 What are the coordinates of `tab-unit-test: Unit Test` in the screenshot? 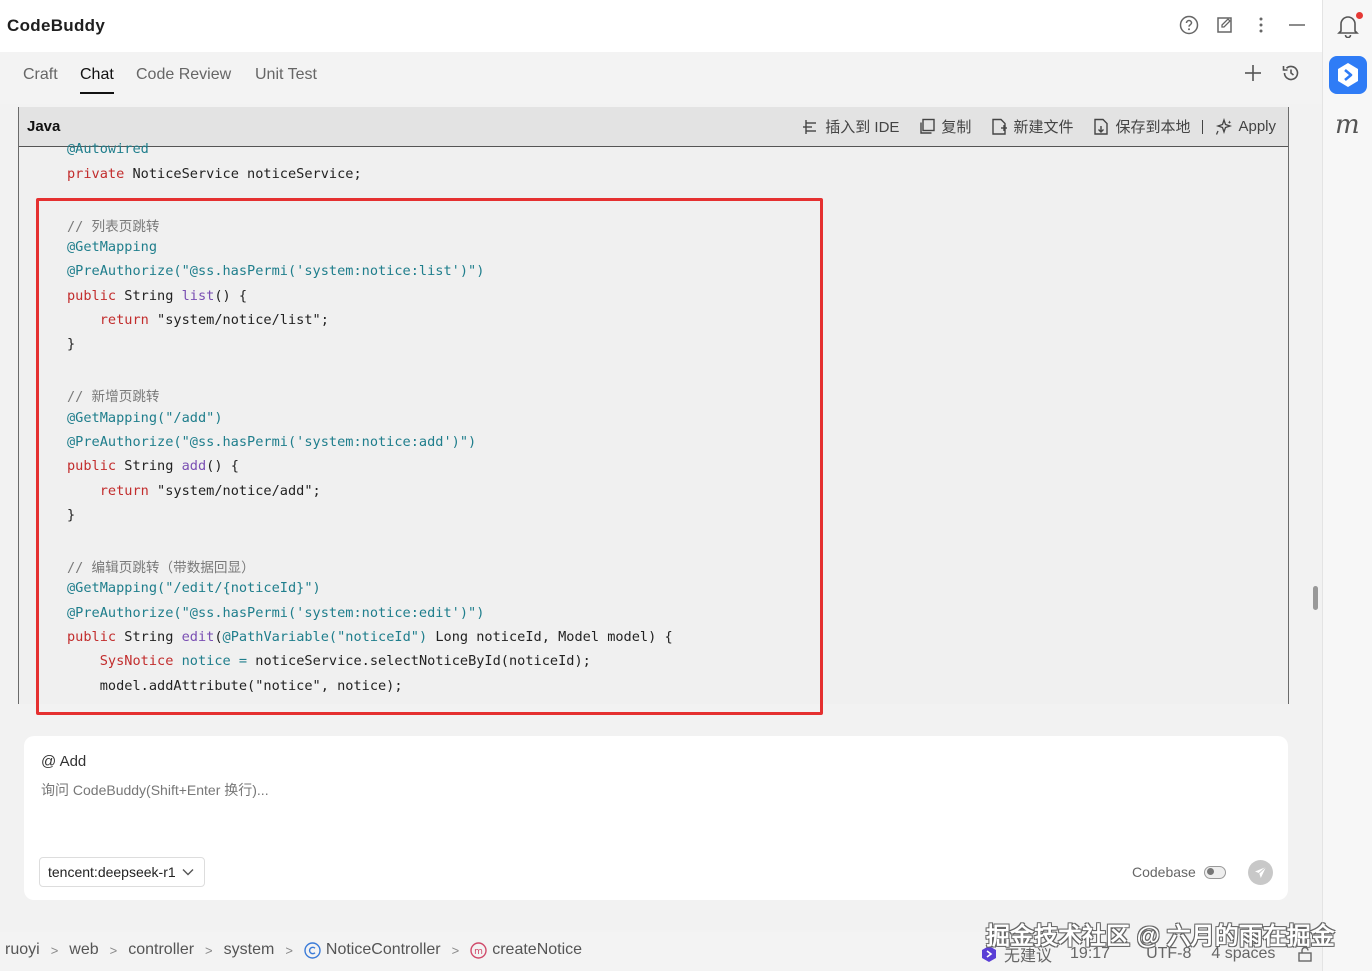 It's located at (286, 79).